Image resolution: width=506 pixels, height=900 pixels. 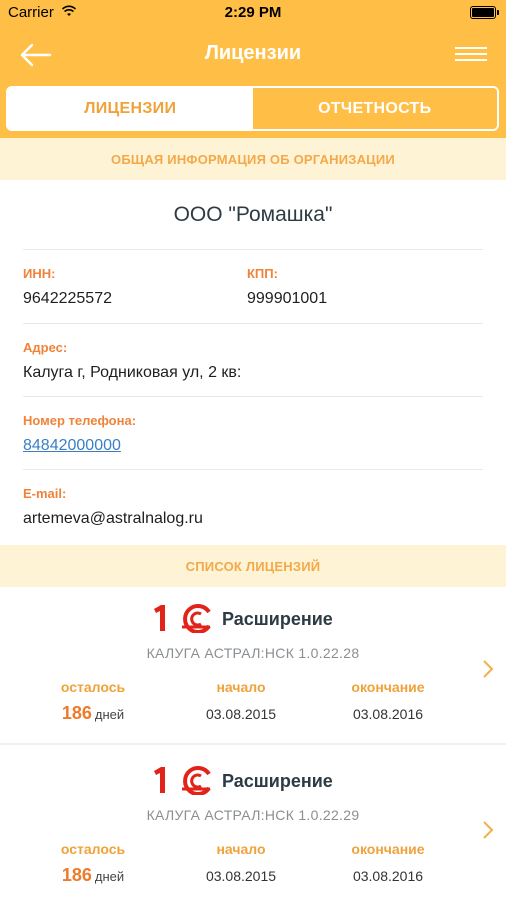 I want to click on hamburger-menu-icon, so click(x=471, y=54).